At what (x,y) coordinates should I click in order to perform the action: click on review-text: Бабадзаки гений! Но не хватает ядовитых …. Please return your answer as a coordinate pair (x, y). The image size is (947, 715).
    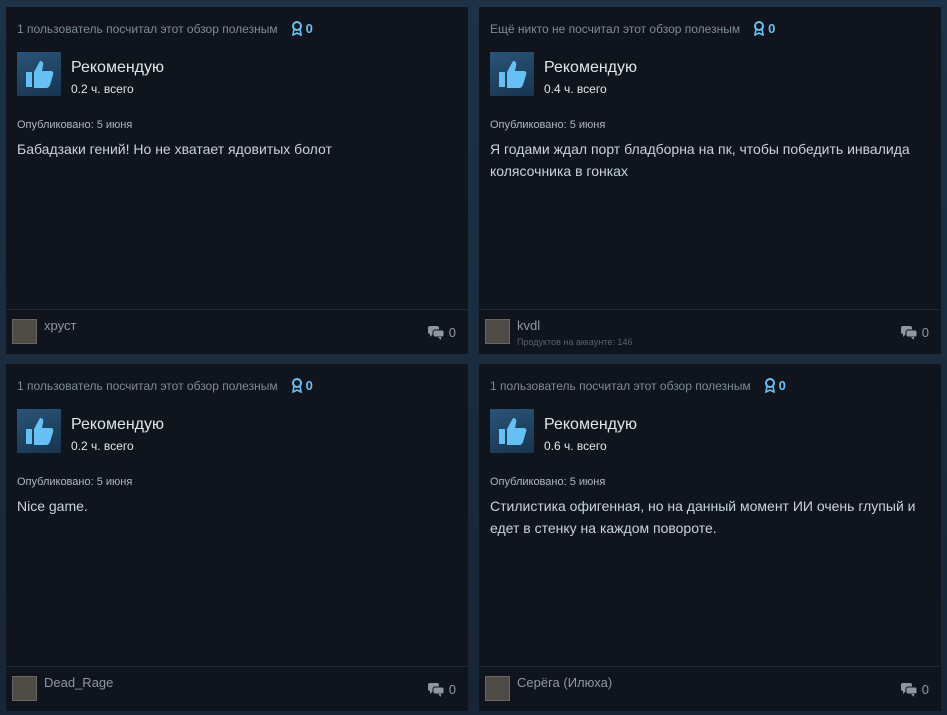
    Looking at the image, I should click on (174, 149).